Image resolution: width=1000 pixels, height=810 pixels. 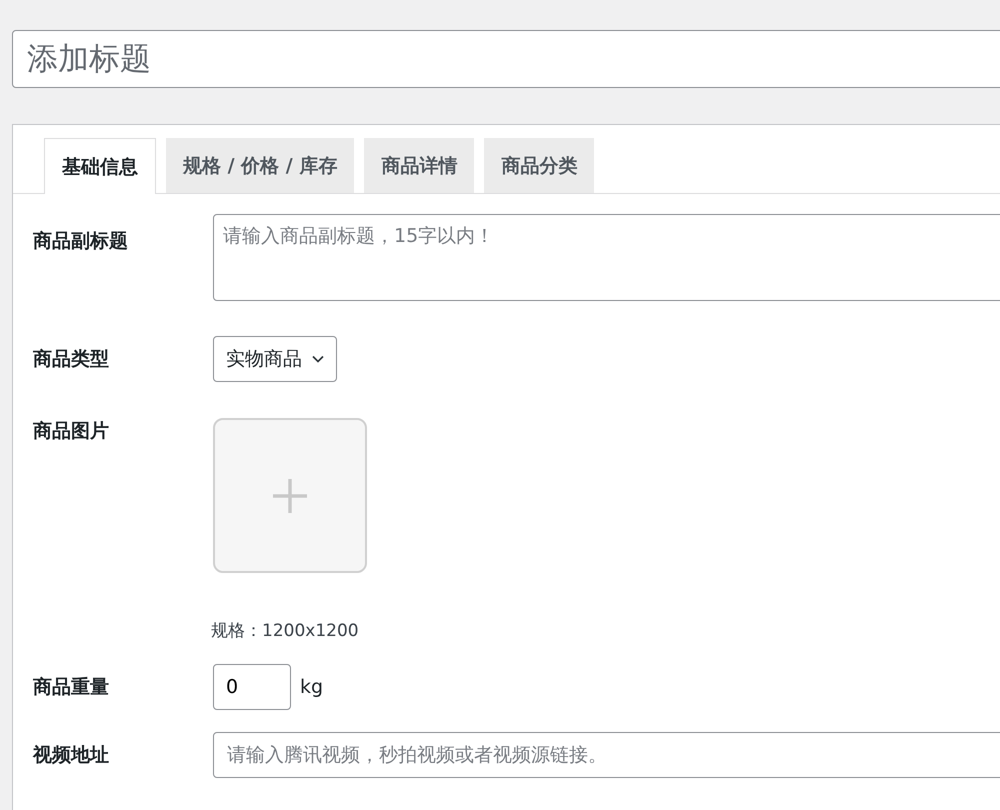 I want to click on image-upload-button, so click(x=290, y=495).